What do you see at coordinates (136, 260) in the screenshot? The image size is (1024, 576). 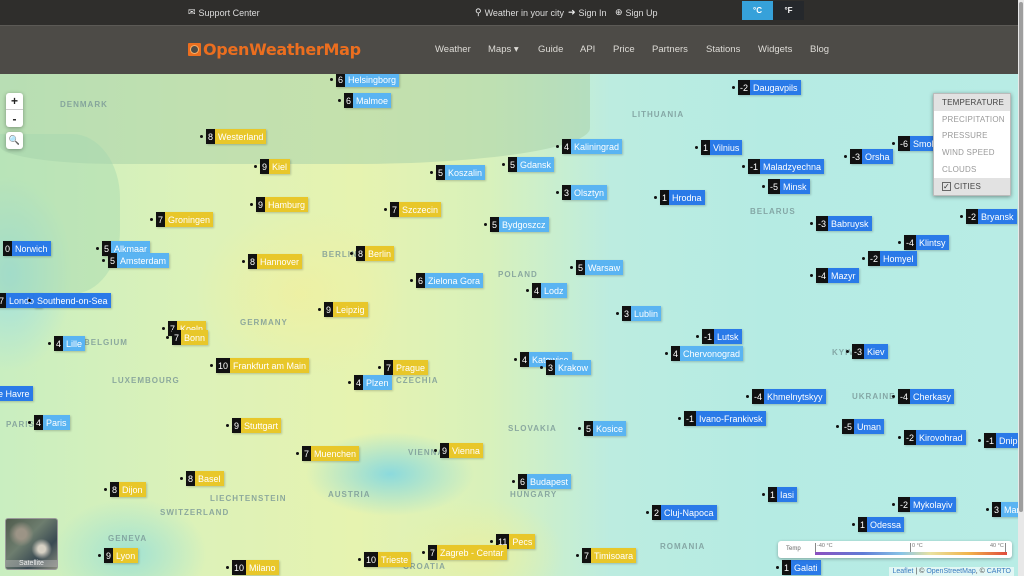 I see `city-marker: 5 Amsterdam` at bounding box center [136, 260].